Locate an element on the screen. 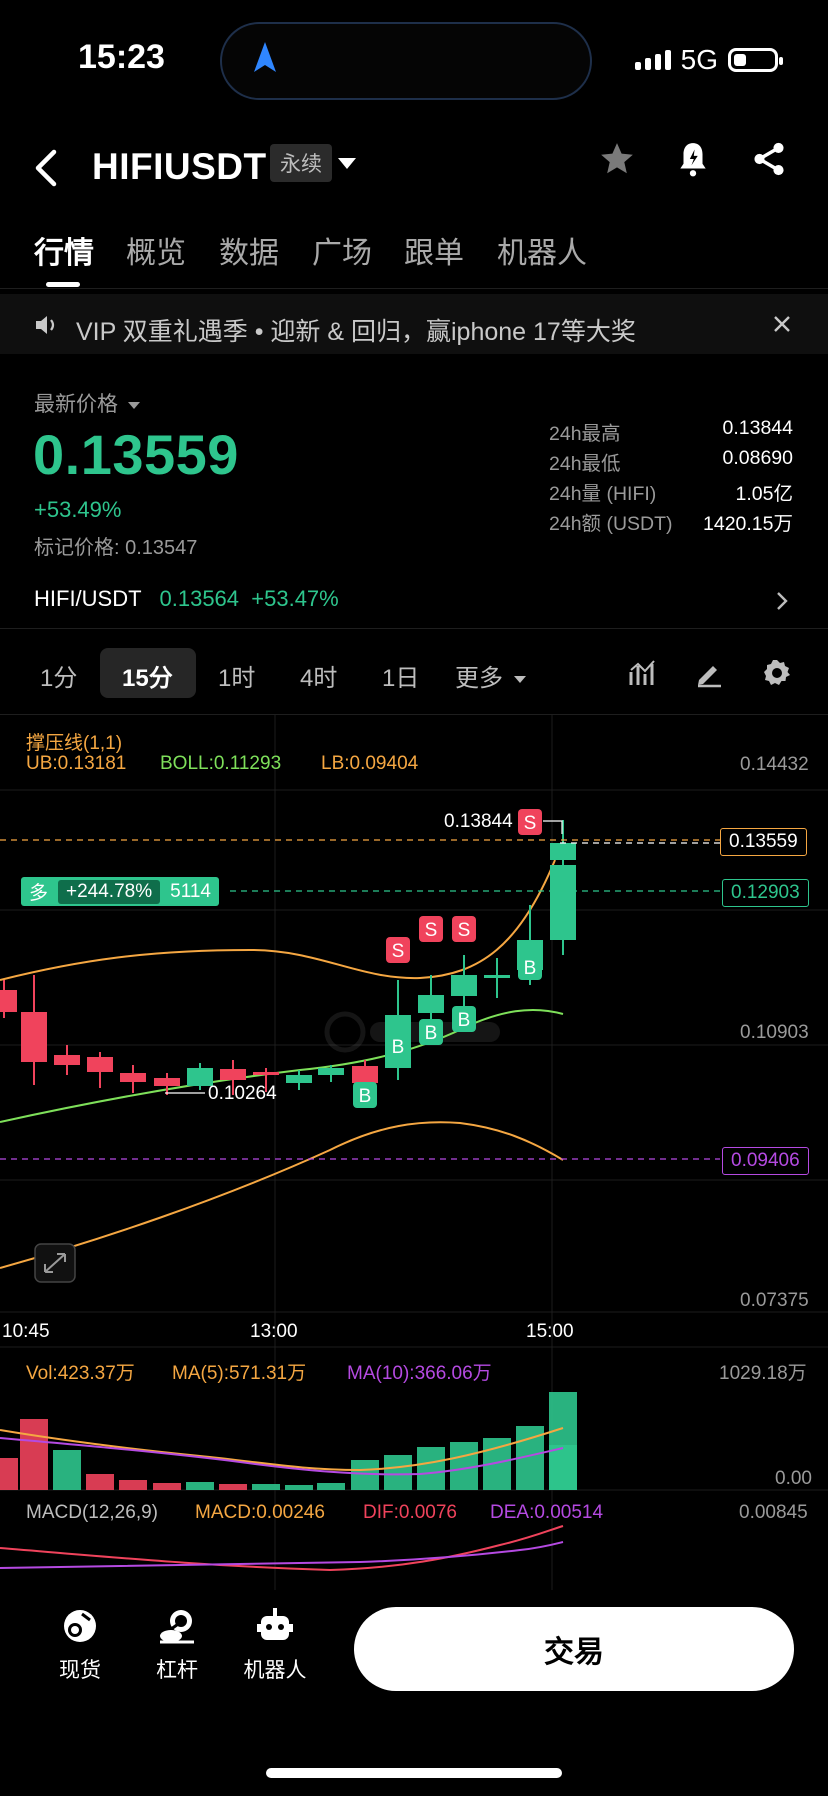 The height and width of the screenshot is (1796, 828). chart-settings-gear-icon is located at coordinates (777, 673).